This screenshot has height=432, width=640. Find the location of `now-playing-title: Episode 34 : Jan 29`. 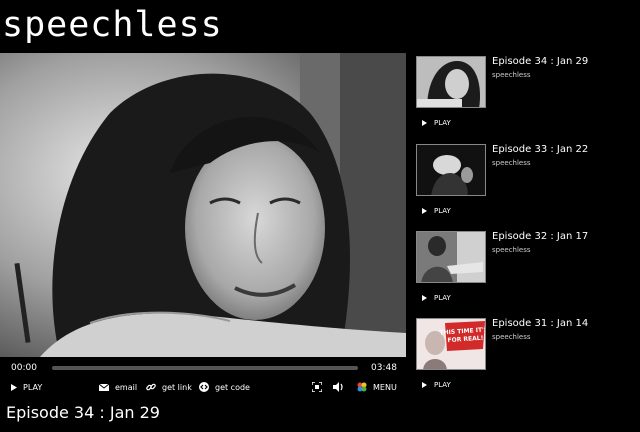

now-playing-title: Episode 34 : Jan 29 is located at coordinates (83, 412).